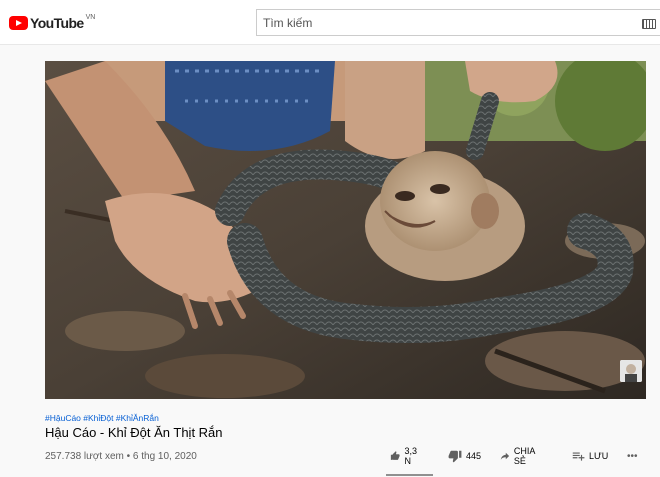 This screenshot has height=477, width=660. What do you see at coordinates (409, 475) in the screenshot?
I see `sentiment-bar` at bounding box center [409, 475].